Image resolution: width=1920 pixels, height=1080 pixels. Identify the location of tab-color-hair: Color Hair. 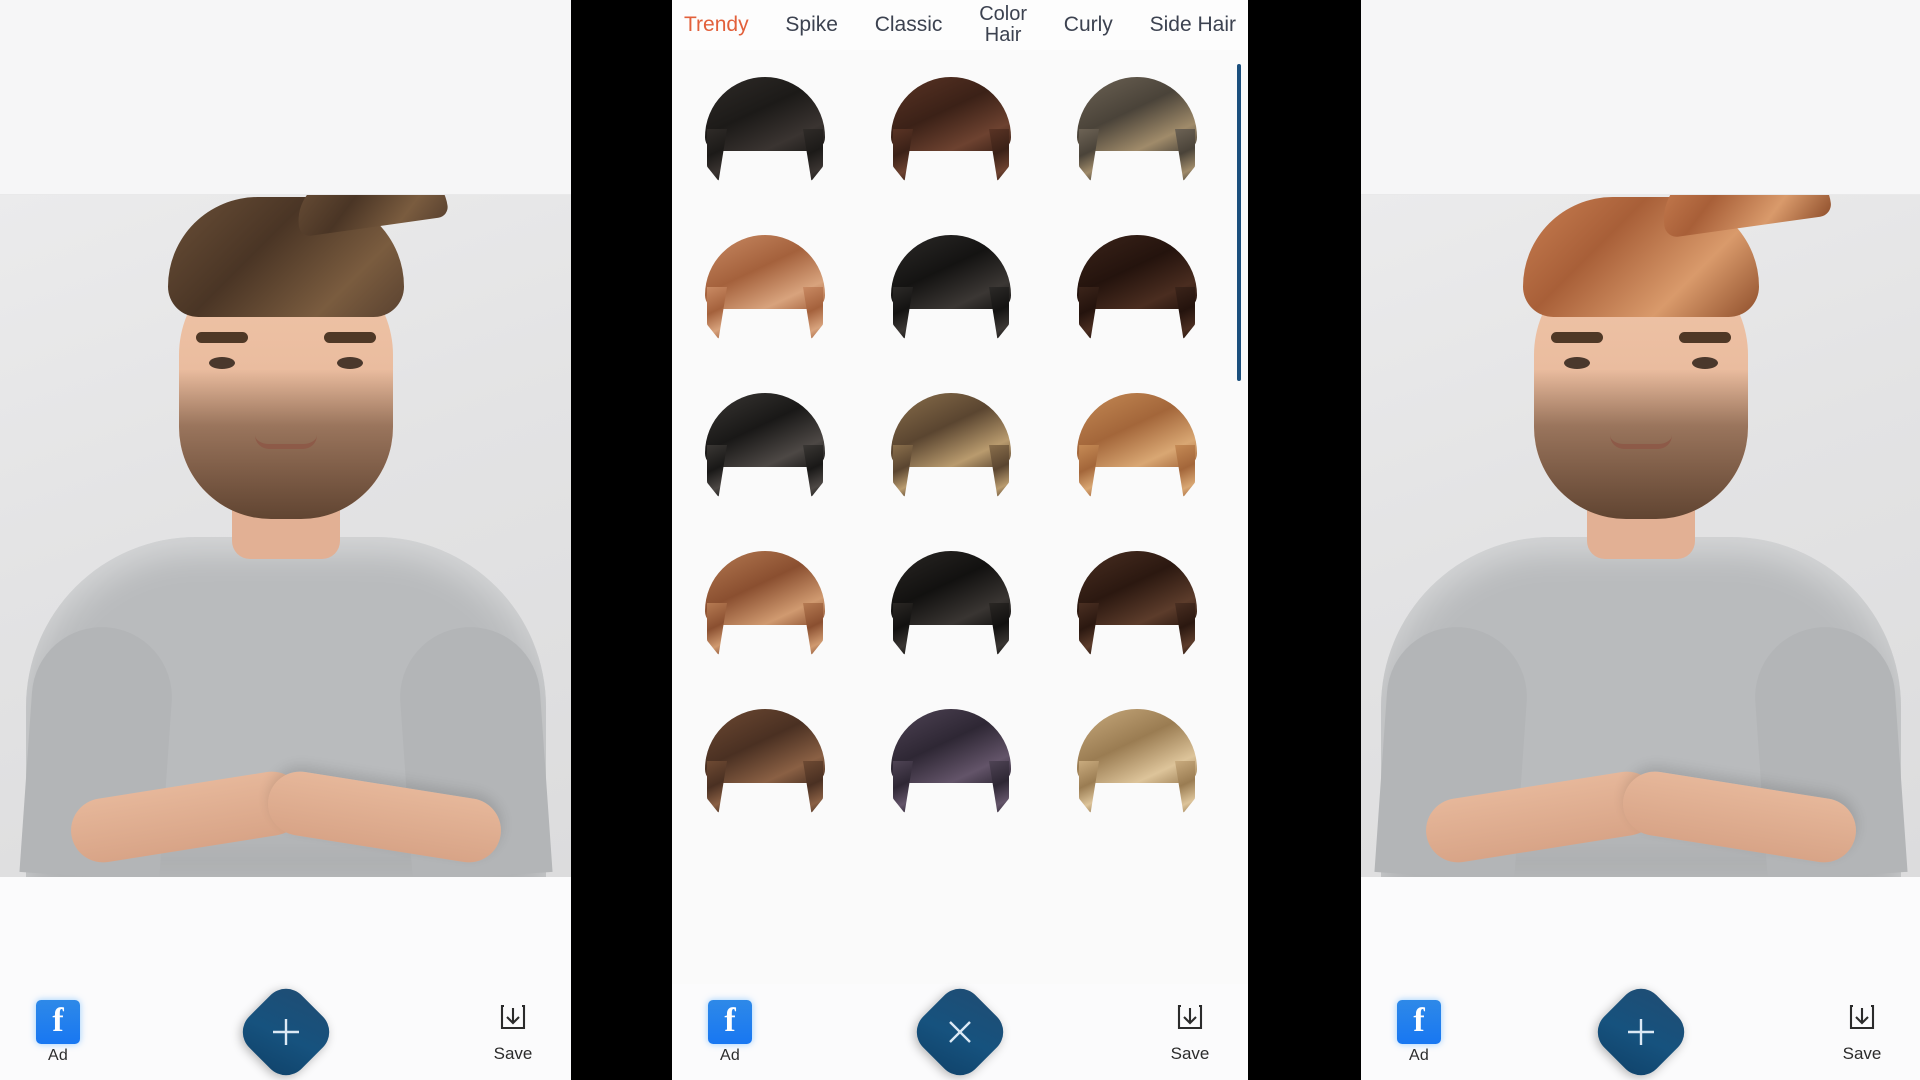
(1003, 25).